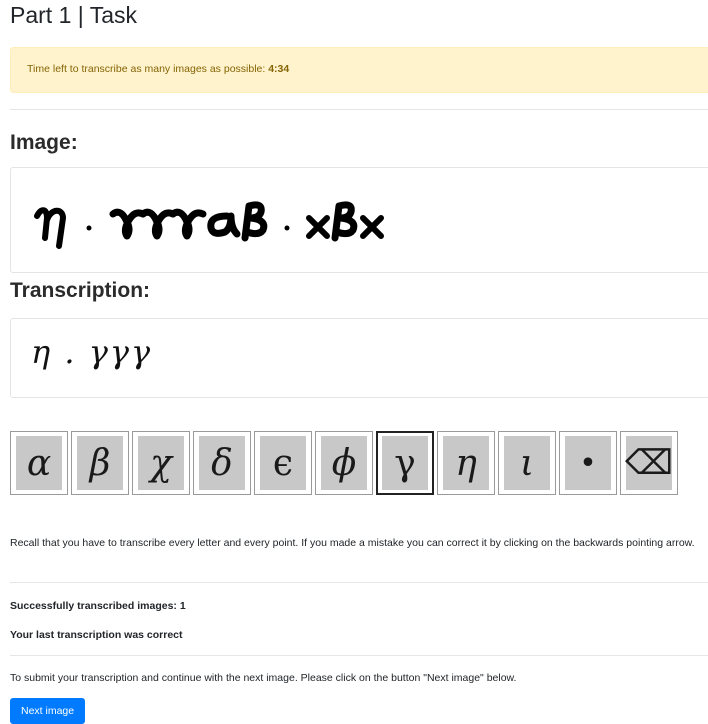  Describe the element at coordinates (279, 69) in the screenshot. I see `timer-value: 4:34` at that location.